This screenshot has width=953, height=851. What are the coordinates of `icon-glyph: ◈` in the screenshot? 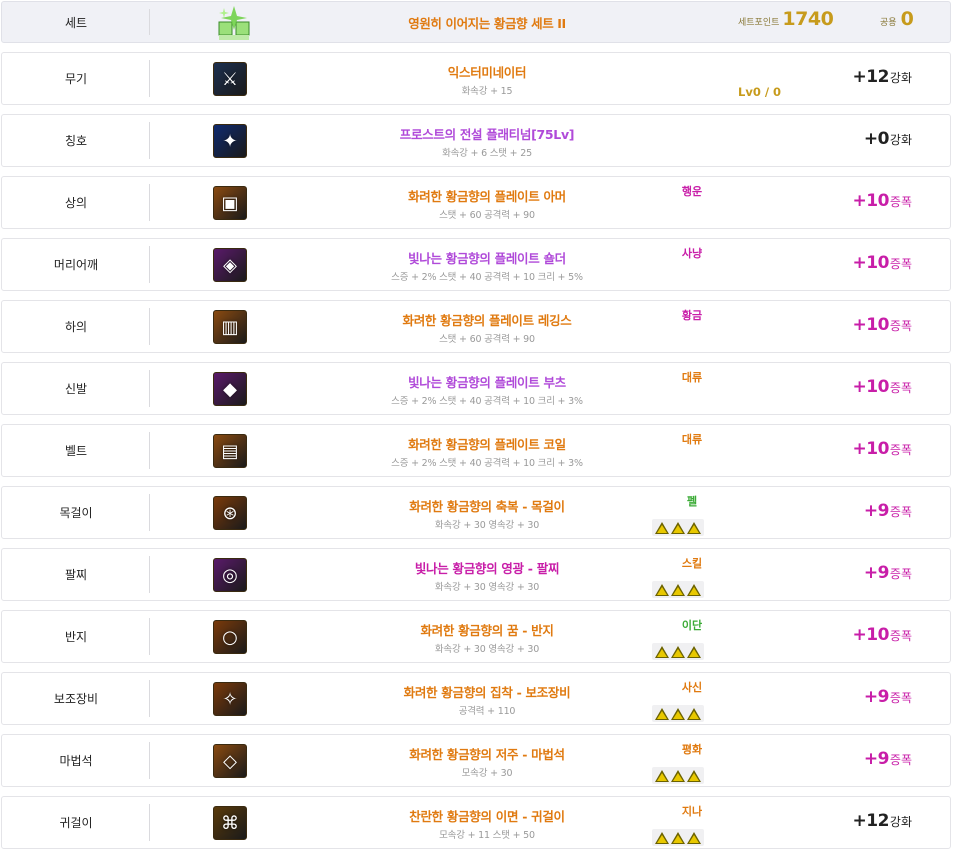 It's located at (230, 265).